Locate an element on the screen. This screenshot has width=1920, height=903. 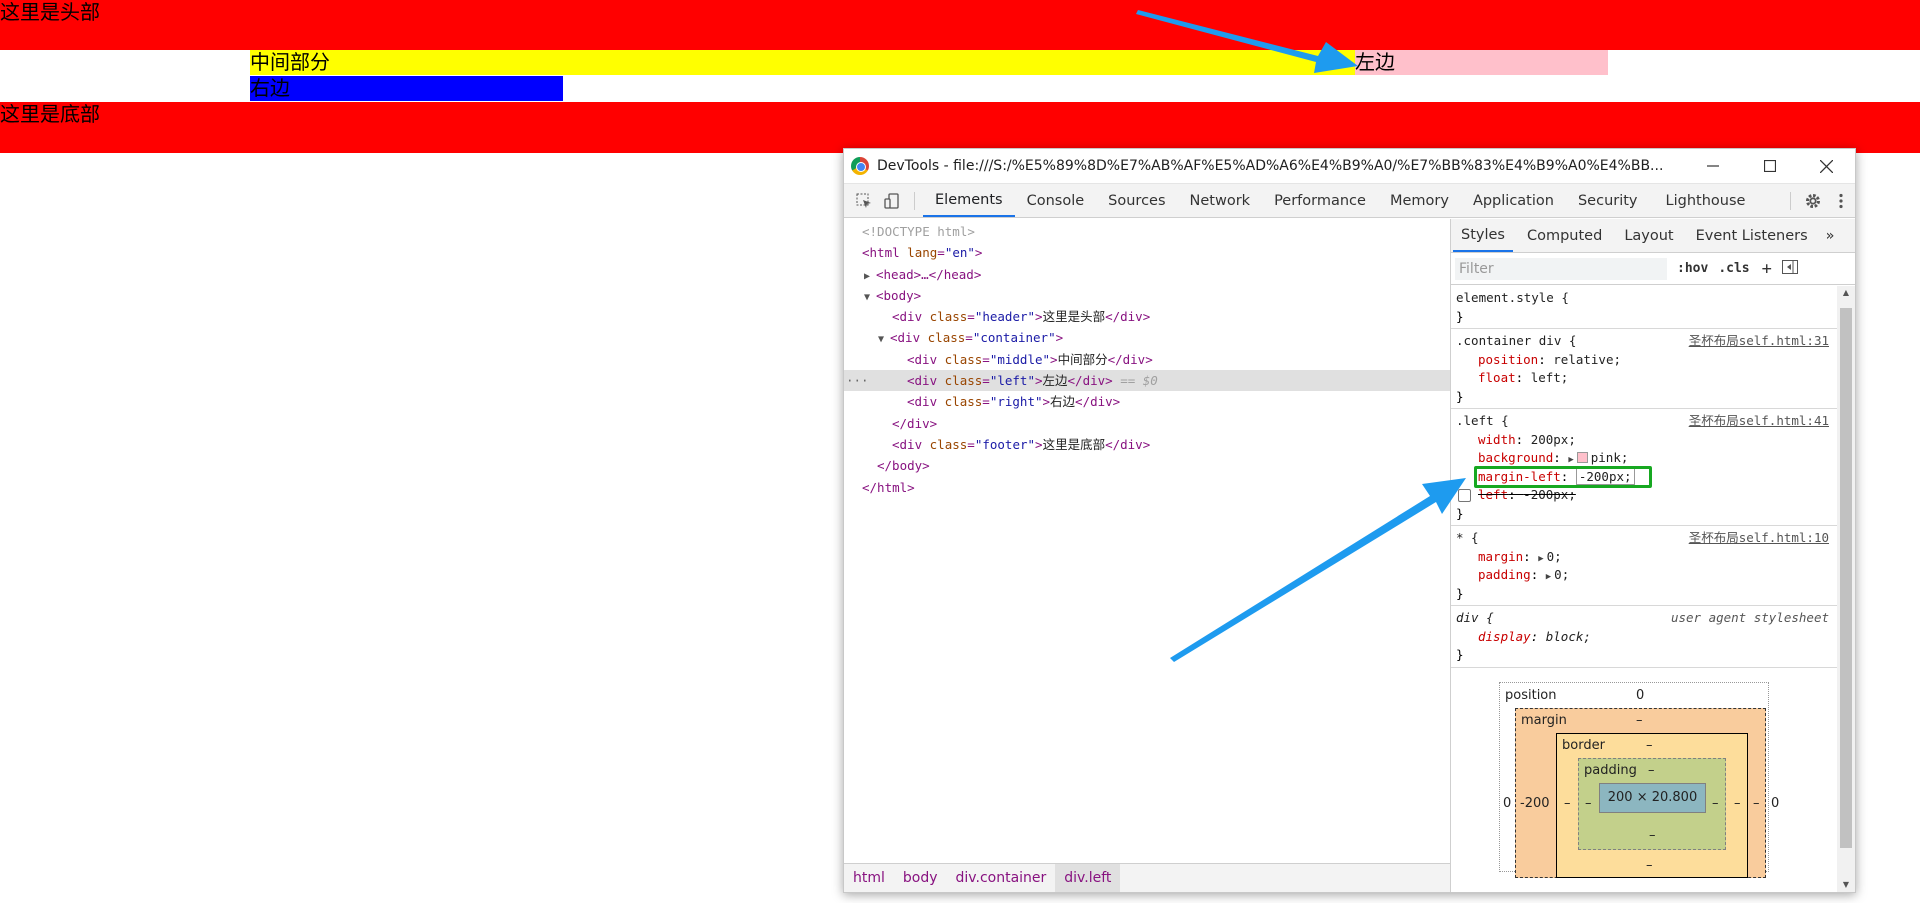
breadcrumb-html: html is located at coordinates (869, 878).